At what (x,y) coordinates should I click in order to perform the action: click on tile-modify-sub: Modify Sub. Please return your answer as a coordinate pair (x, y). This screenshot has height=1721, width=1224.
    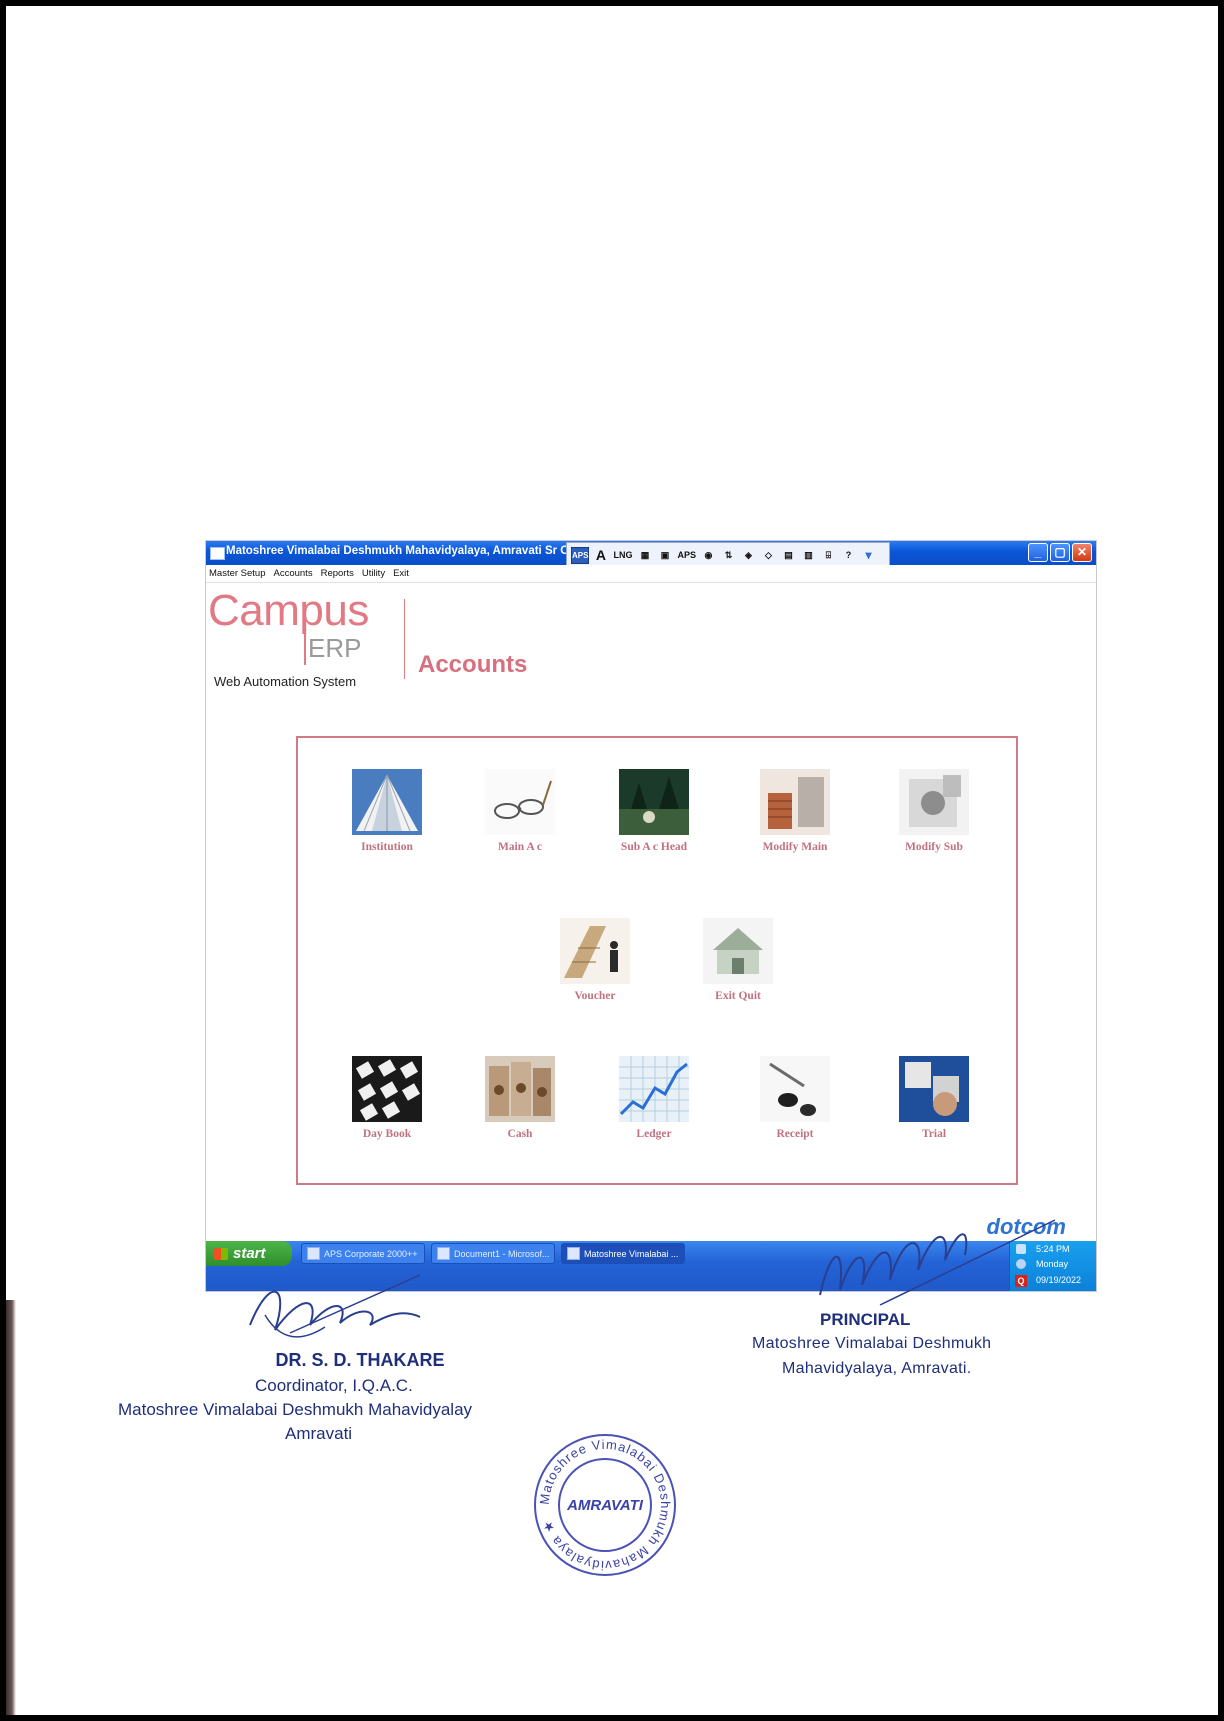
    Looking at the image, I should click on (934, 811).